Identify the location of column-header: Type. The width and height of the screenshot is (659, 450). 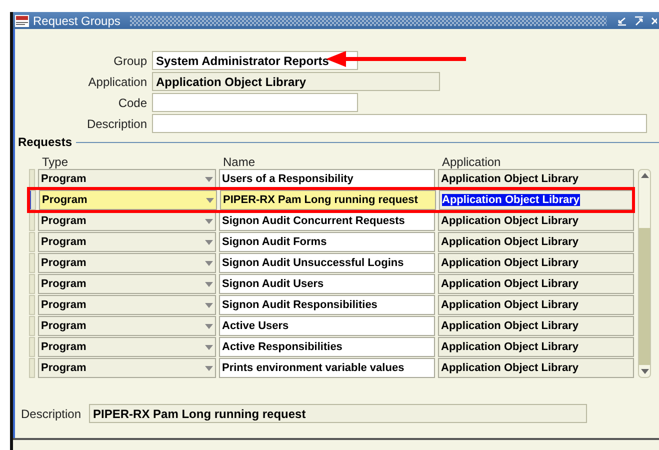
(56, 162).